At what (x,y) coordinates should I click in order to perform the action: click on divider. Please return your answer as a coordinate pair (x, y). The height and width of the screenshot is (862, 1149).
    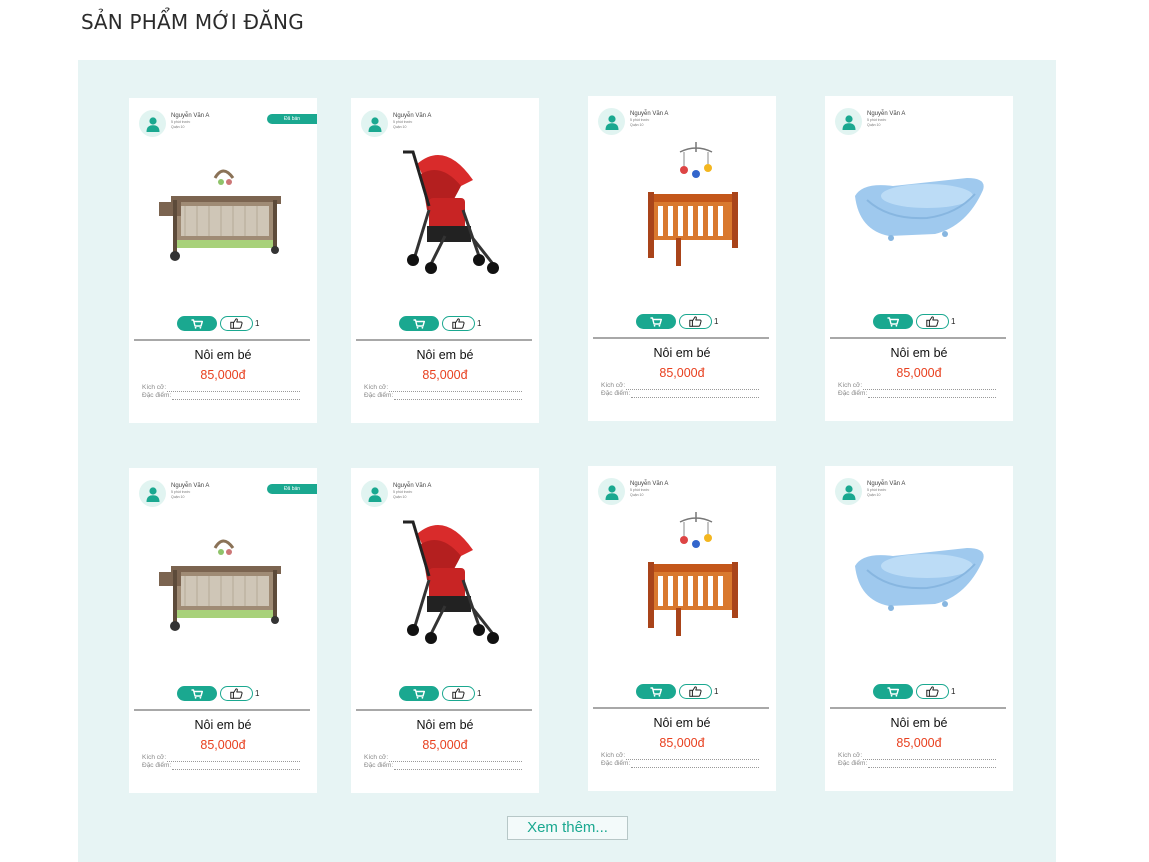
    Looking at the image, I should click on (681, 708).